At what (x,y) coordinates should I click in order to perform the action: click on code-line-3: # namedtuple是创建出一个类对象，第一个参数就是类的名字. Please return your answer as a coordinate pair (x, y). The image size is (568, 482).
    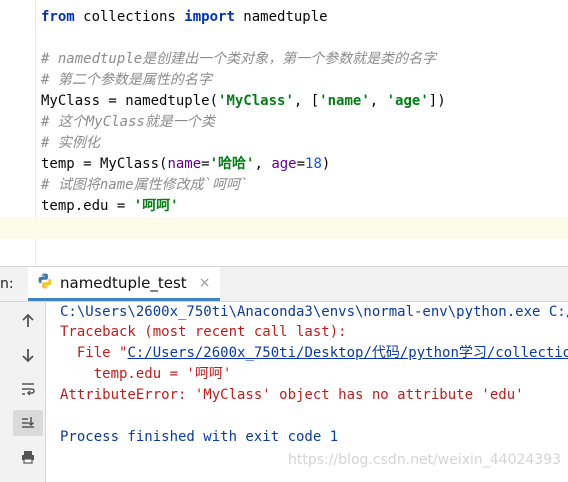
    Looking at the image, I should click on (239, 59).